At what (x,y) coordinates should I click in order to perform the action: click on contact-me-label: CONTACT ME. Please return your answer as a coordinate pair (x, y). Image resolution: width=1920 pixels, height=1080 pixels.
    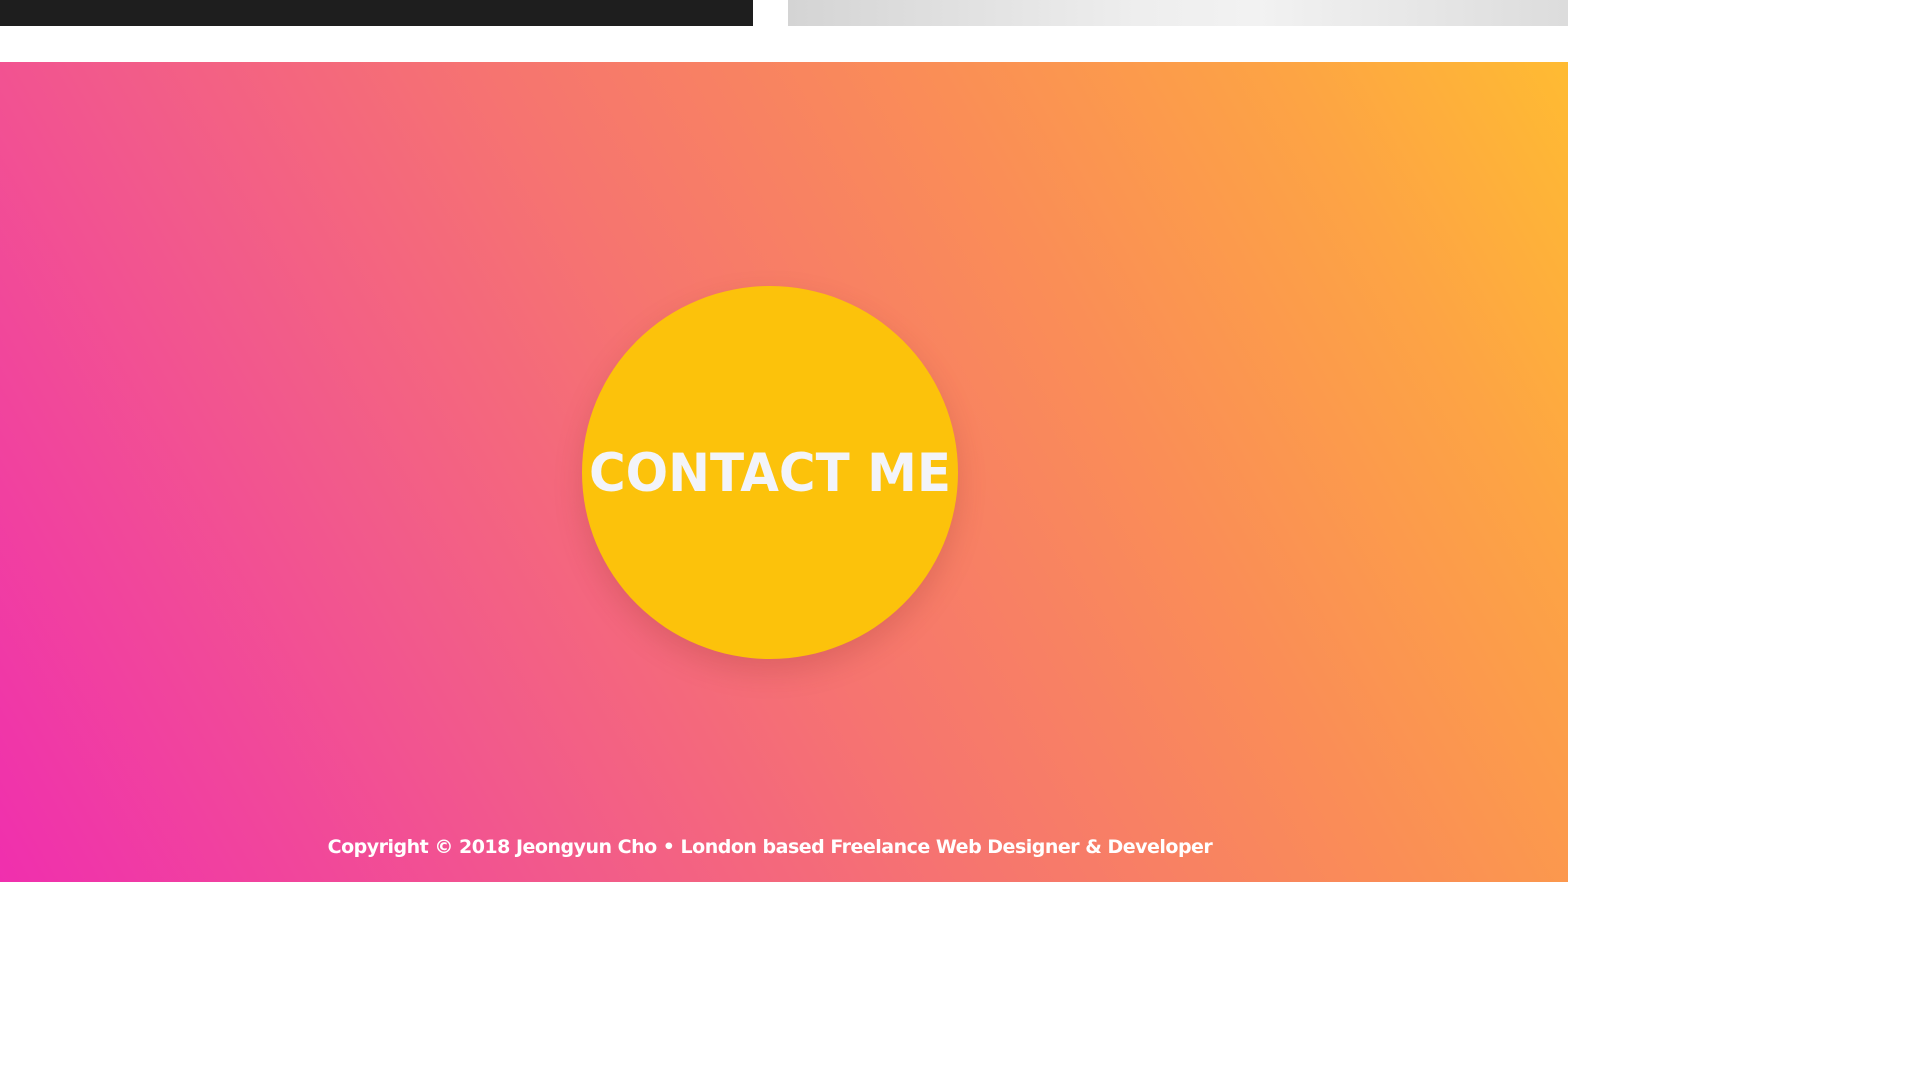
    Looking at the image, I should click on (770, 472).